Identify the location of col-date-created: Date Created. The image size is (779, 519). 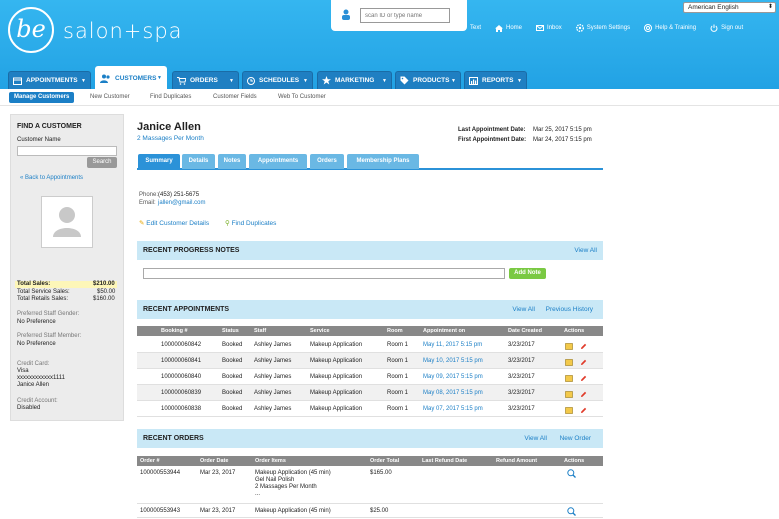
(525, 331).